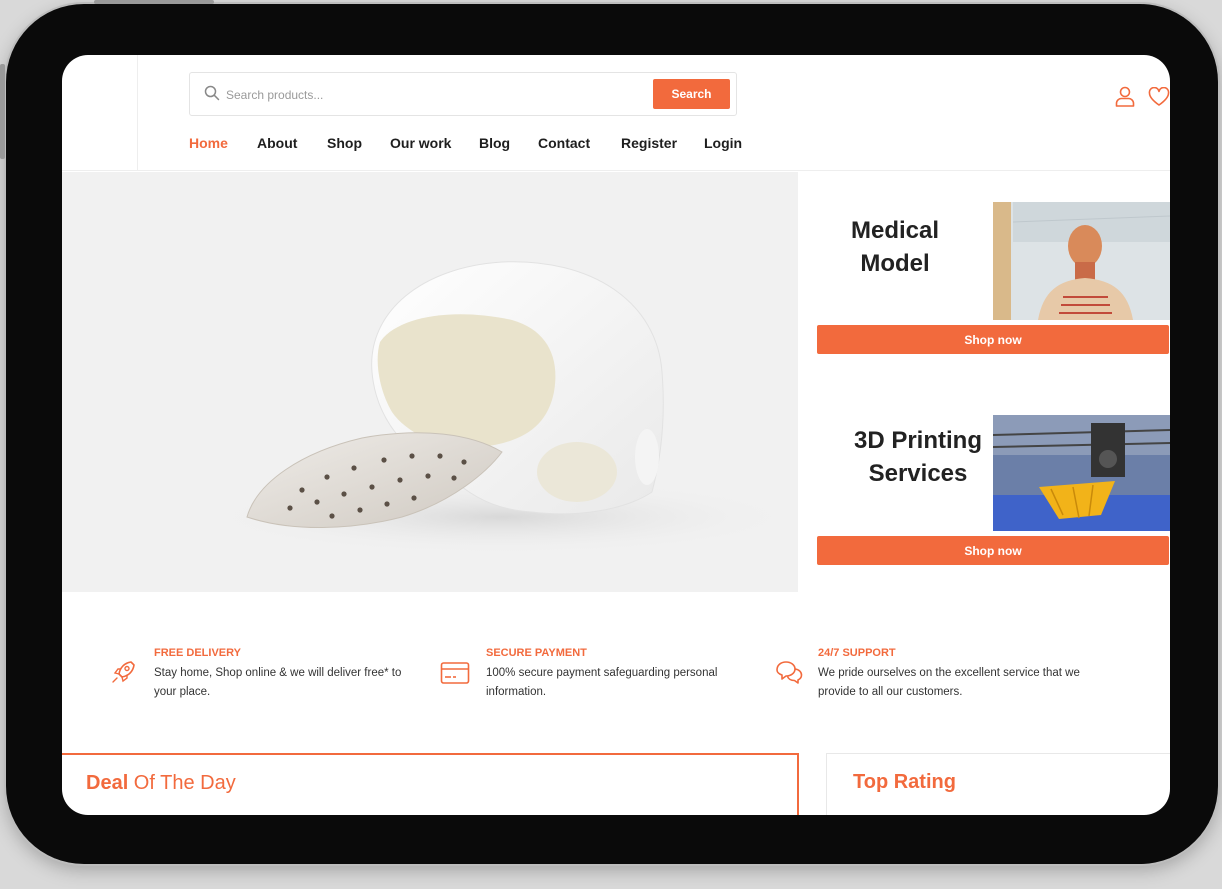 This screenshot has width=1222, height=889. What do you see at coordinates (649, 143) in the screenshot?
I see `nav-register: Register` at bounding box center [649, 143].